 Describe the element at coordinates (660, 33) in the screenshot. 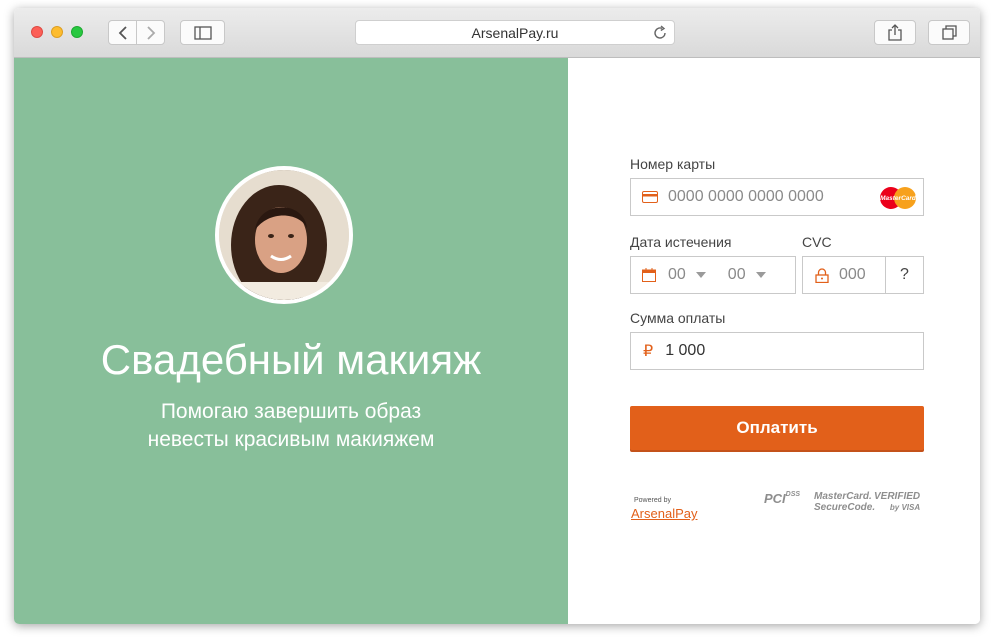

I see `reload-icon` at that location.